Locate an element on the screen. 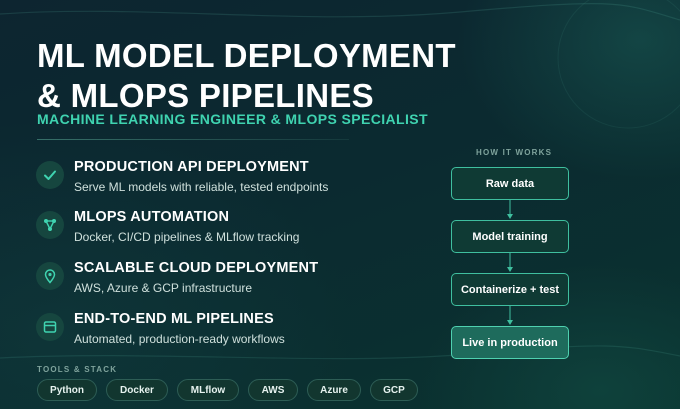  tools-label: TOOLS & STACK is located at coordinates (77, 369).